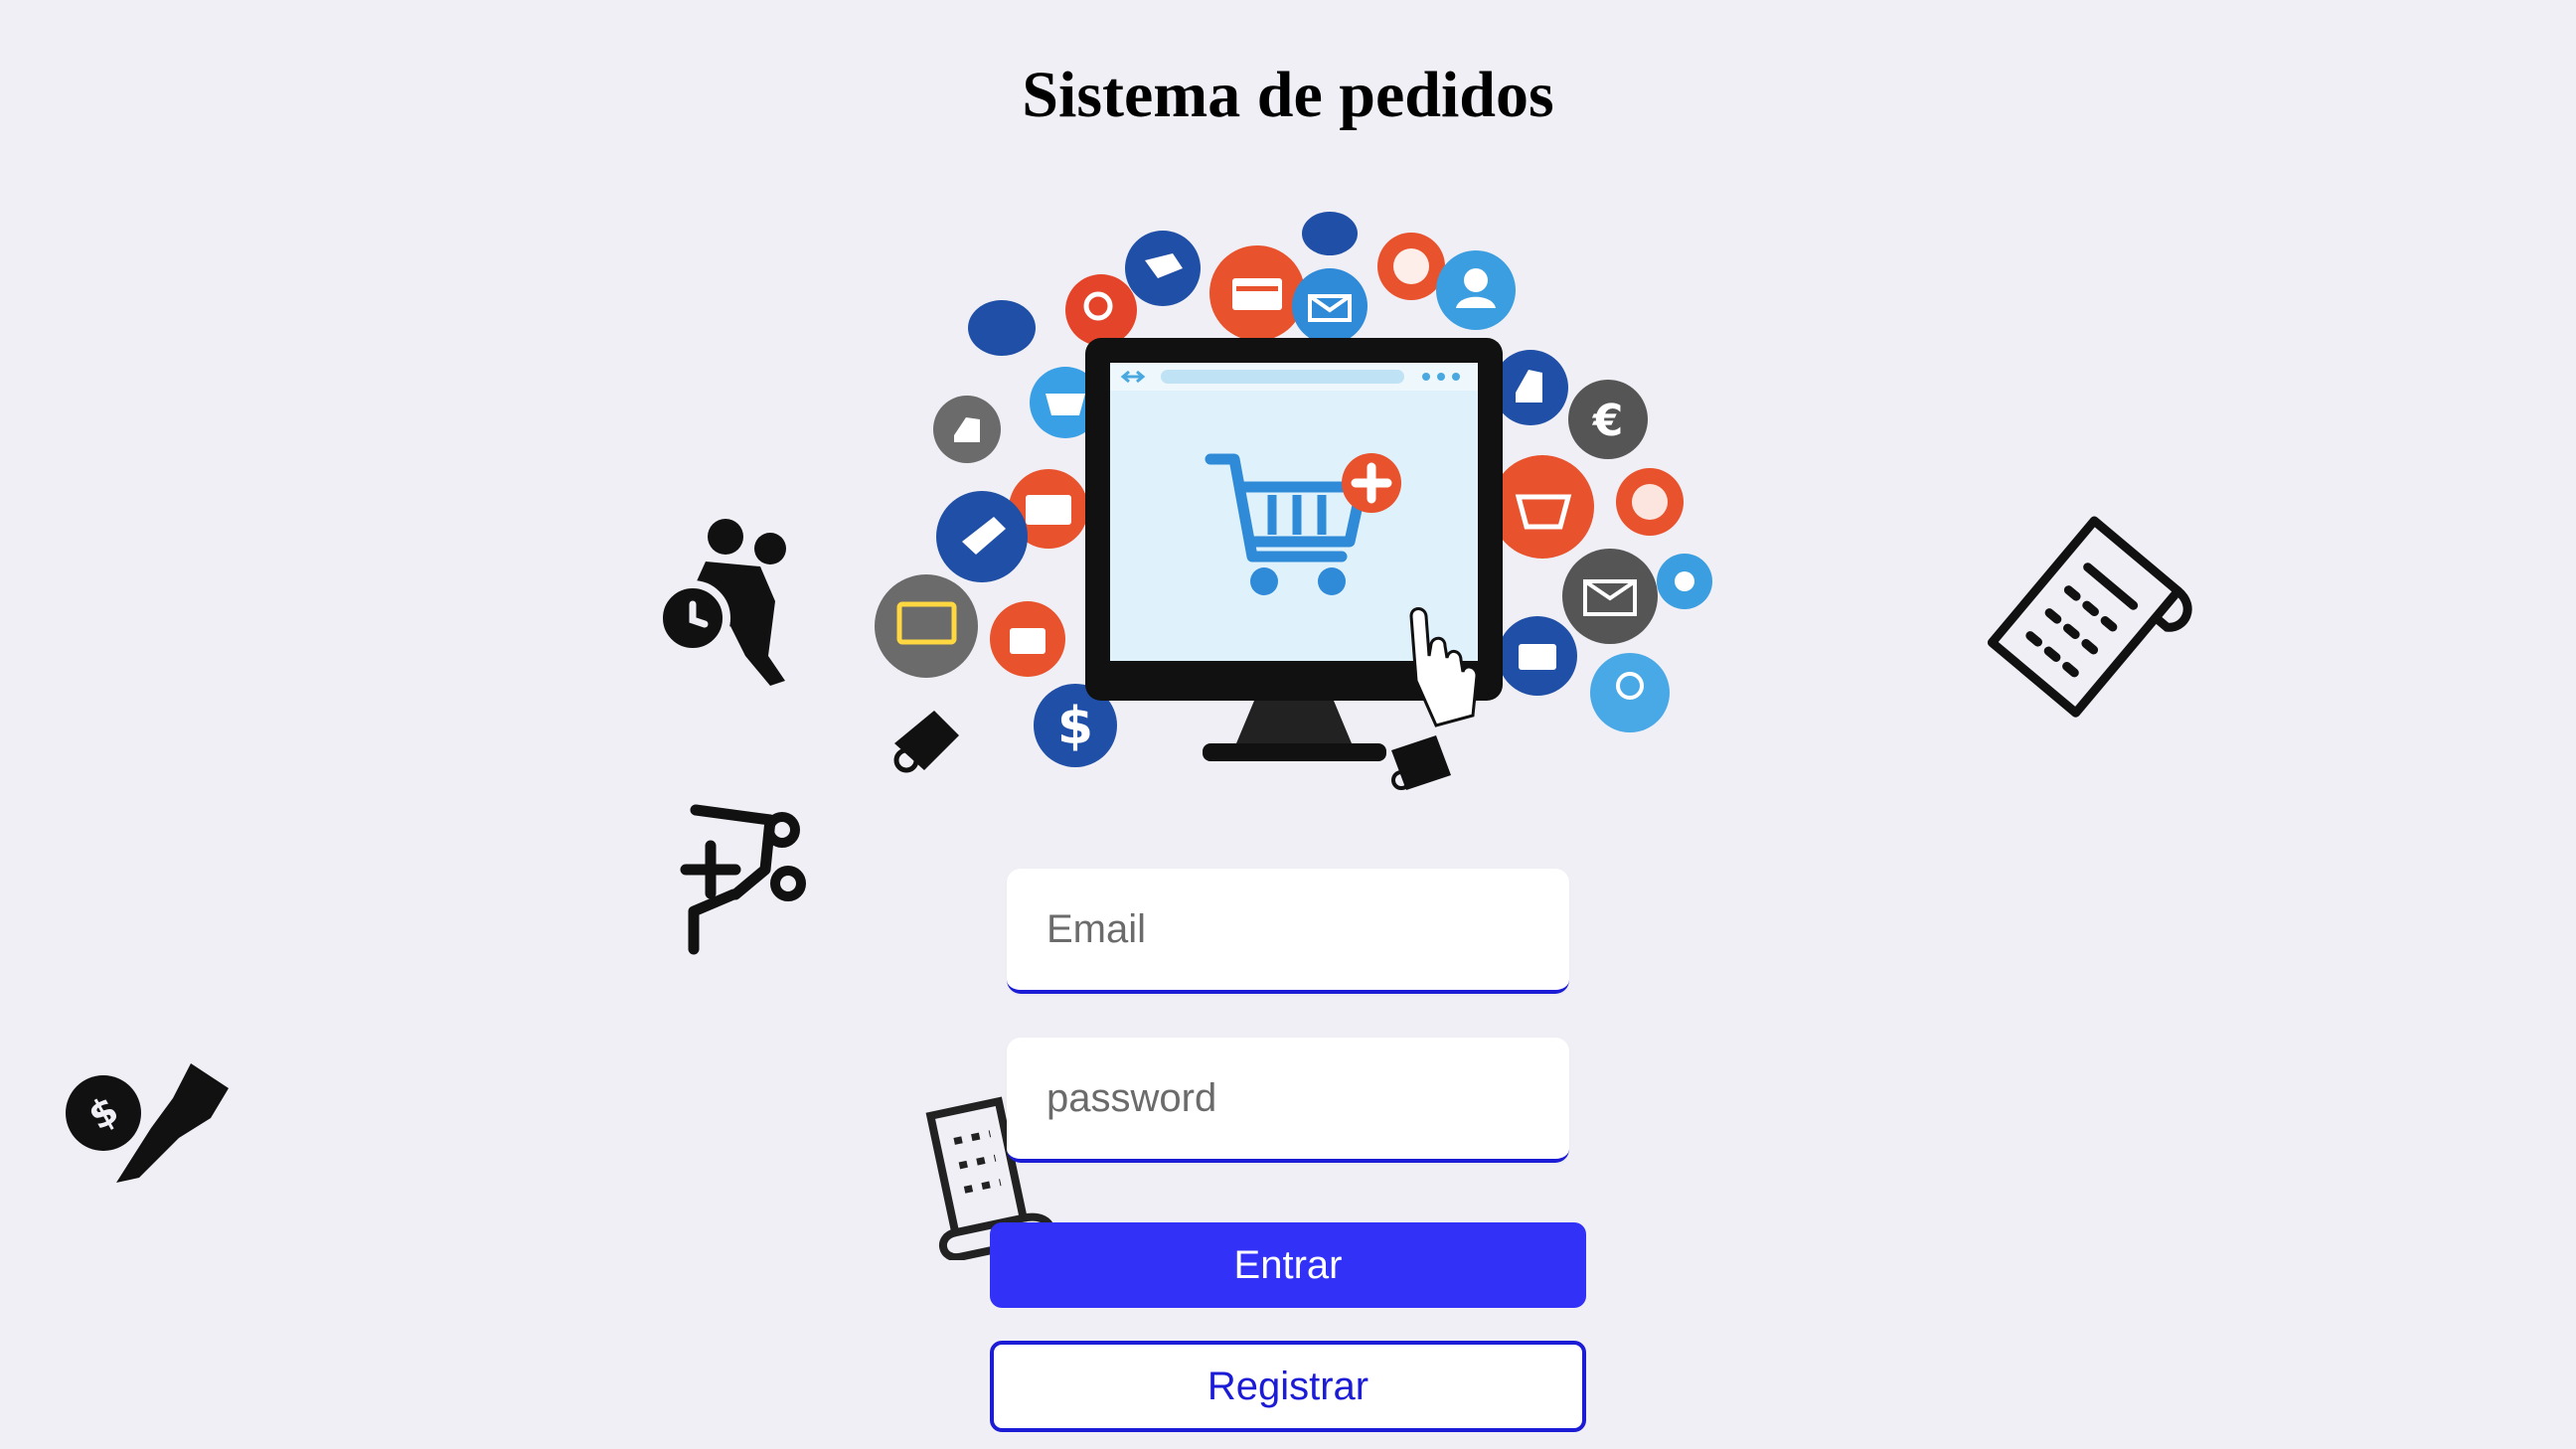  I want to click on delivery-clock-icon, so click(720, 602).